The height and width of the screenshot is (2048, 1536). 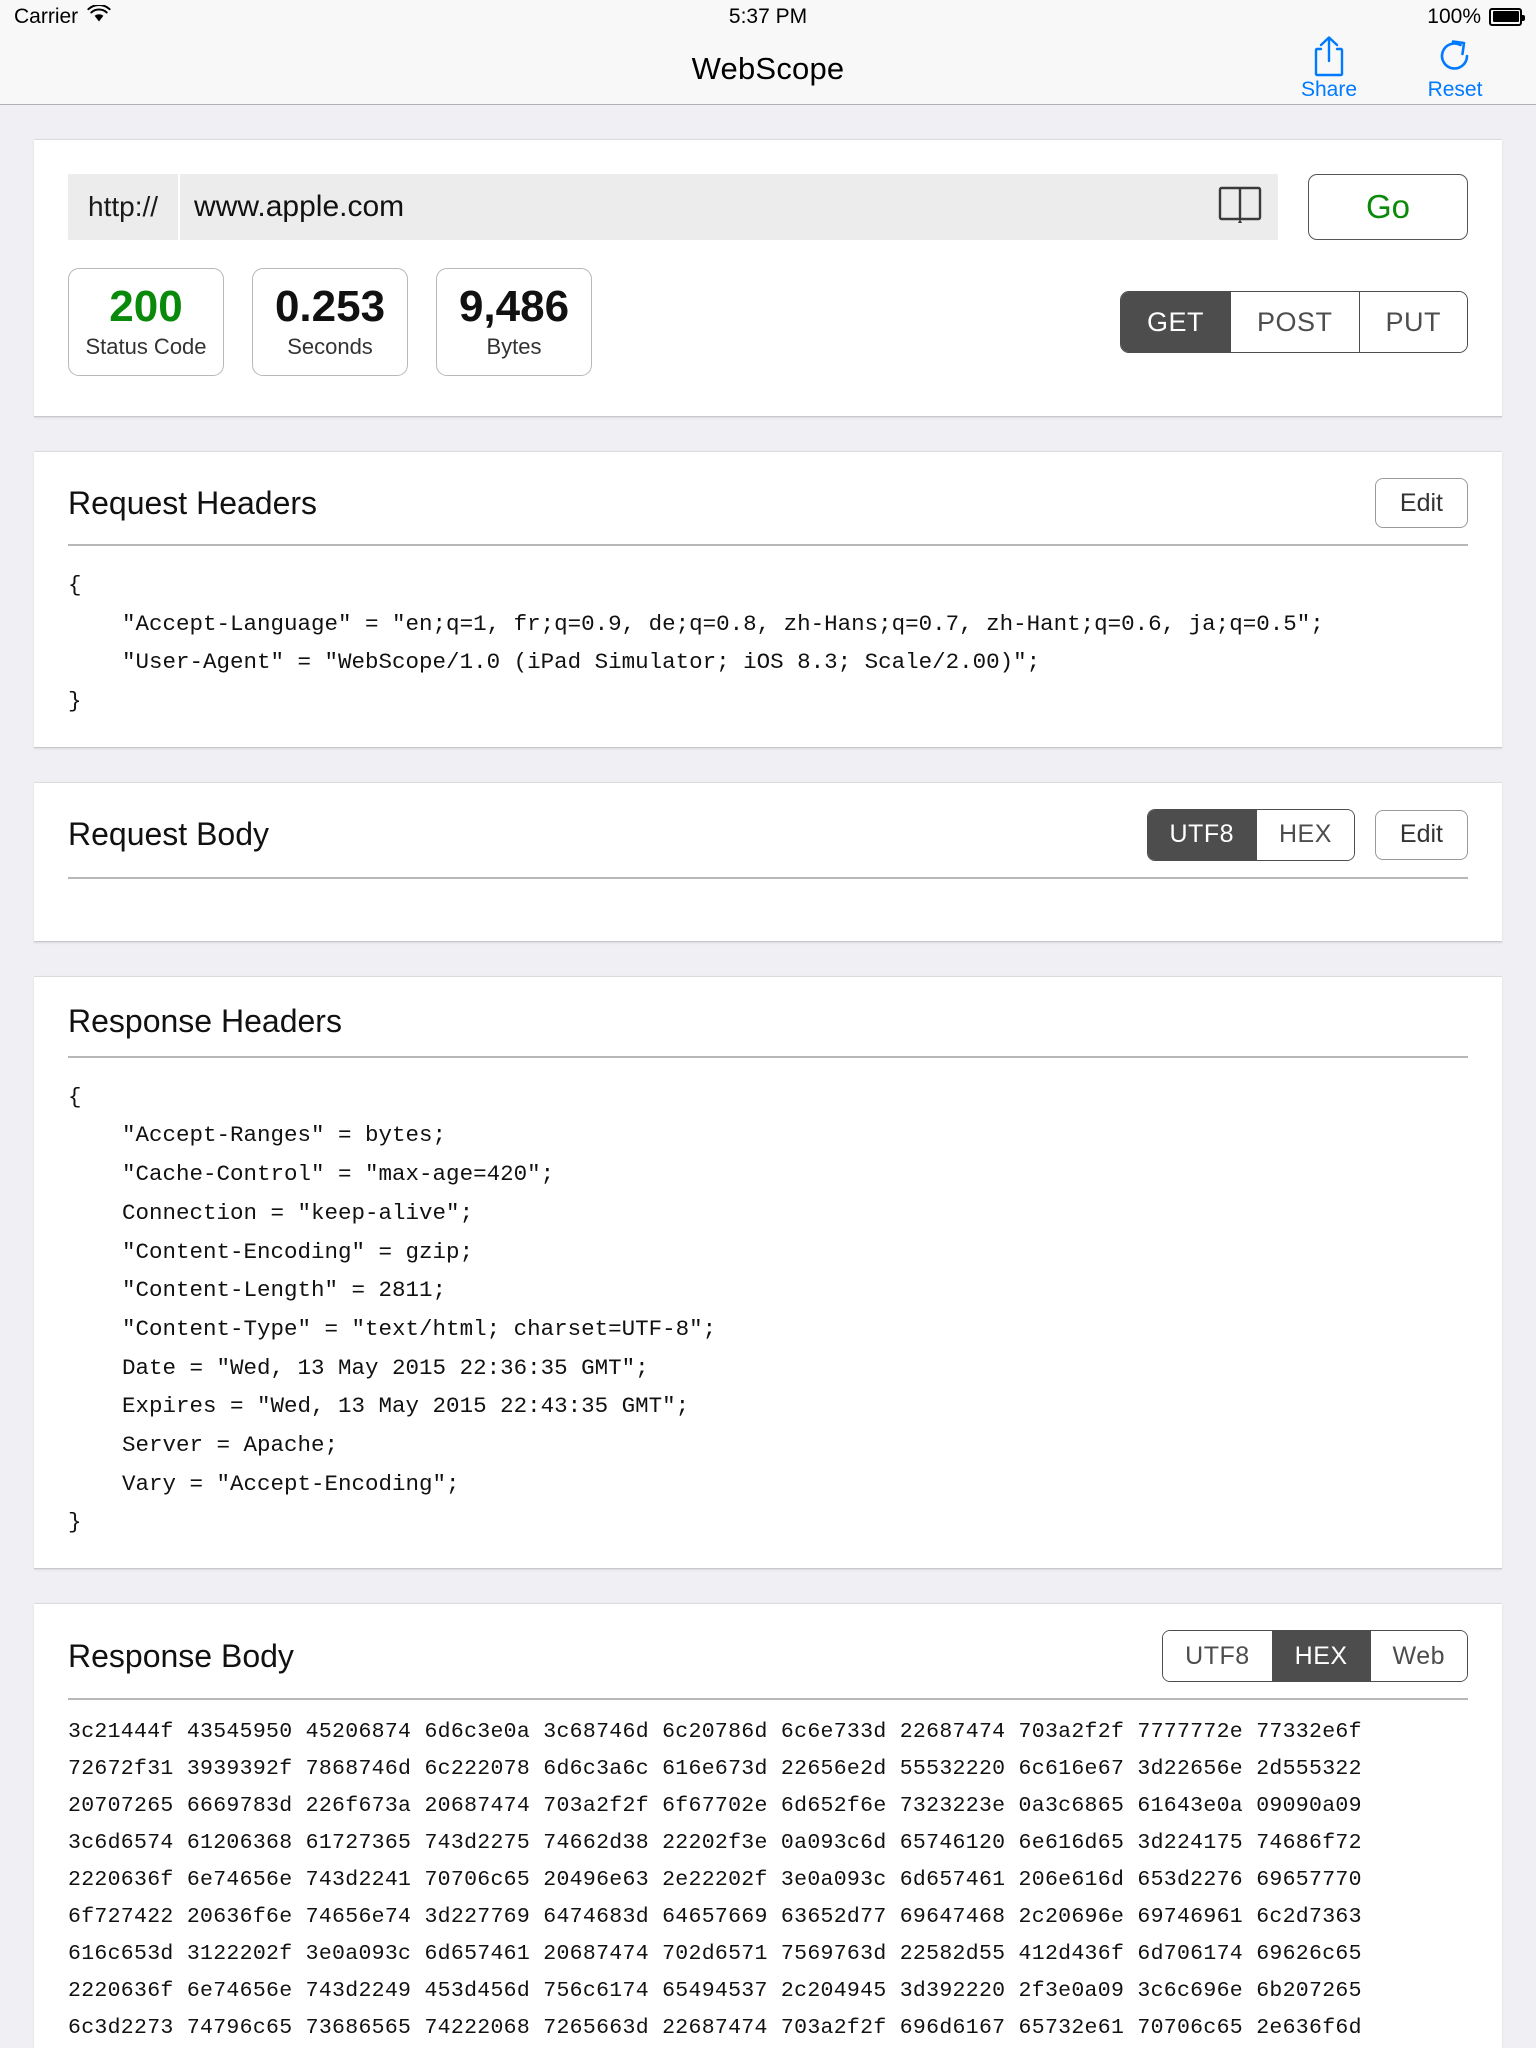 What do you see at coordinates (330, 306) in the screenshot?
I see `stat-value: 0.253` at bounding box center [330, 306].